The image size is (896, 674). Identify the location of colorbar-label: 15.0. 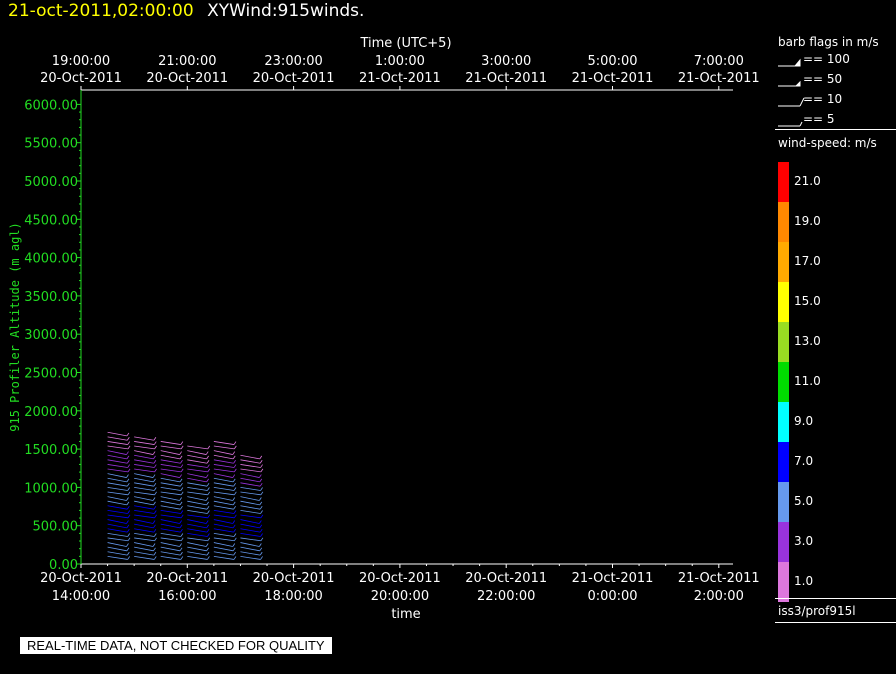
(807, 301).